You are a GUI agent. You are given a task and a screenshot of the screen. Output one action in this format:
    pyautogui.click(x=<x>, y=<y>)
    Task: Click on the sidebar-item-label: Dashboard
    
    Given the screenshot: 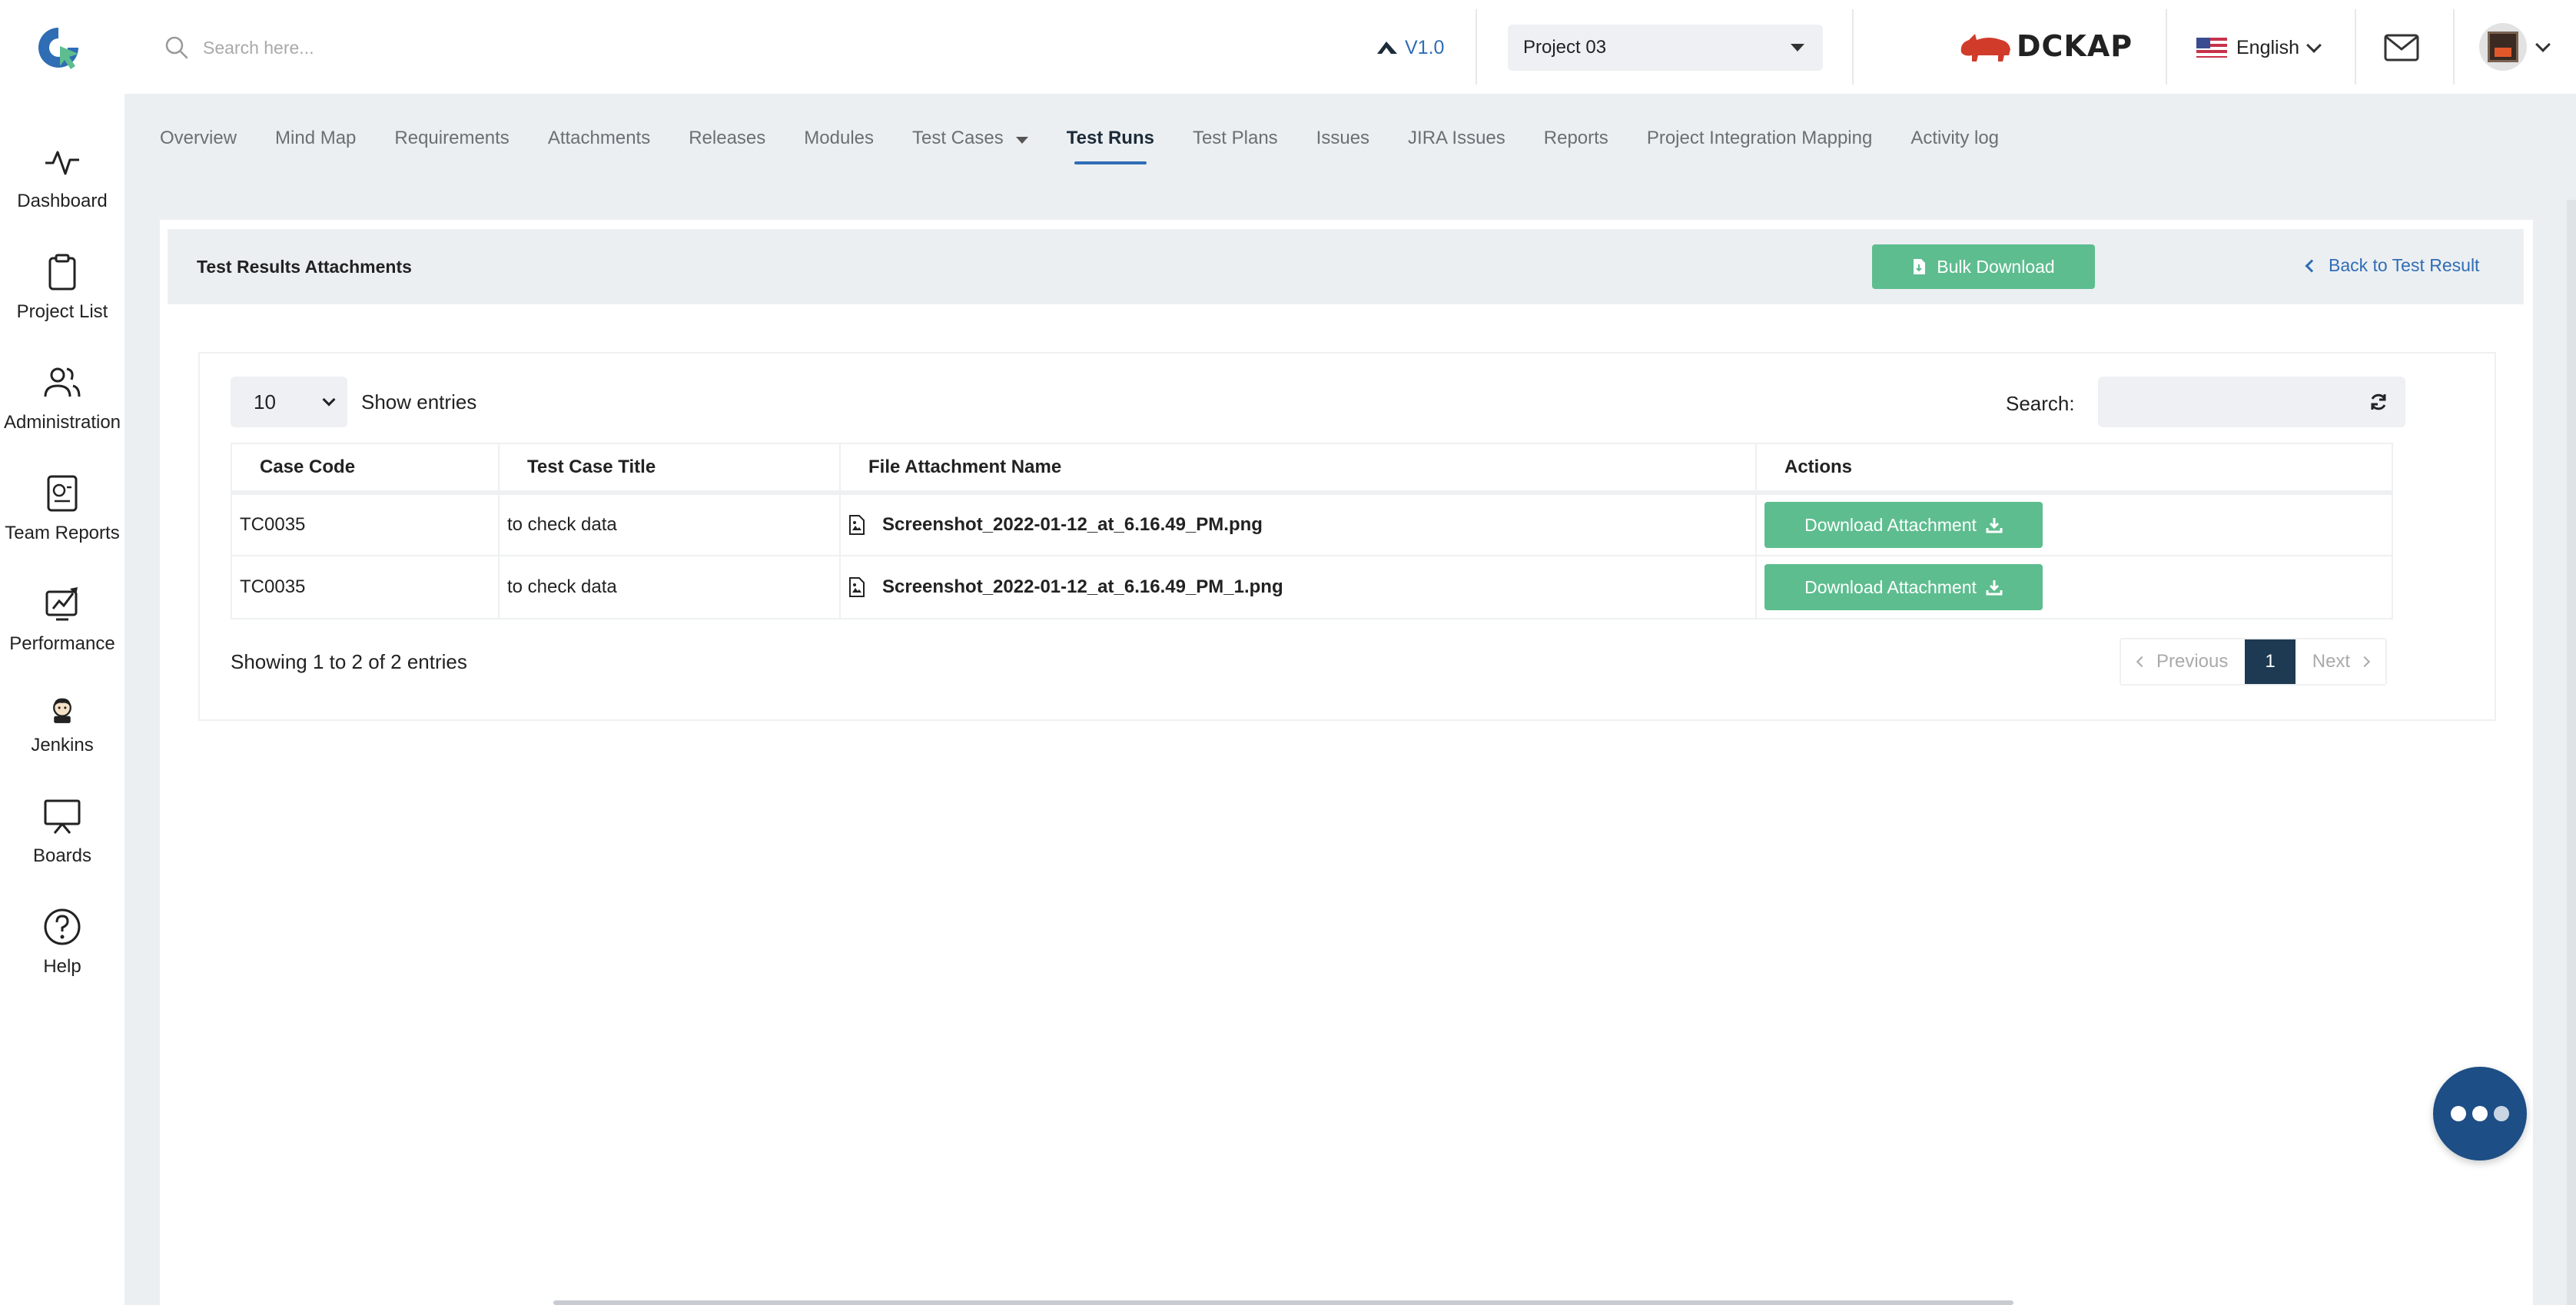 What is the action you would take?
    pyautogui.click(x=62, y=201)
    